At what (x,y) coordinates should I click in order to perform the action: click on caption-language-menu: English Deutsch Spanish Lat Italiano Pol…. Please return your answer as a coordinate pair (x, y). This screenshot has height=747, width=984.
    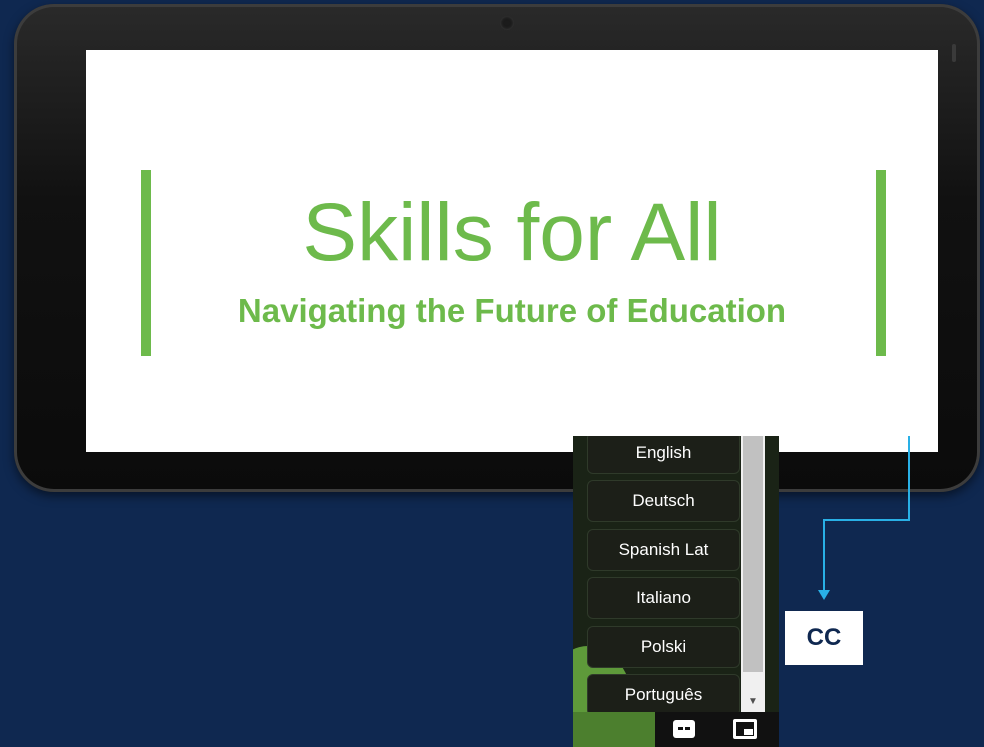
    Looking at the image, I should click on (676, 591).